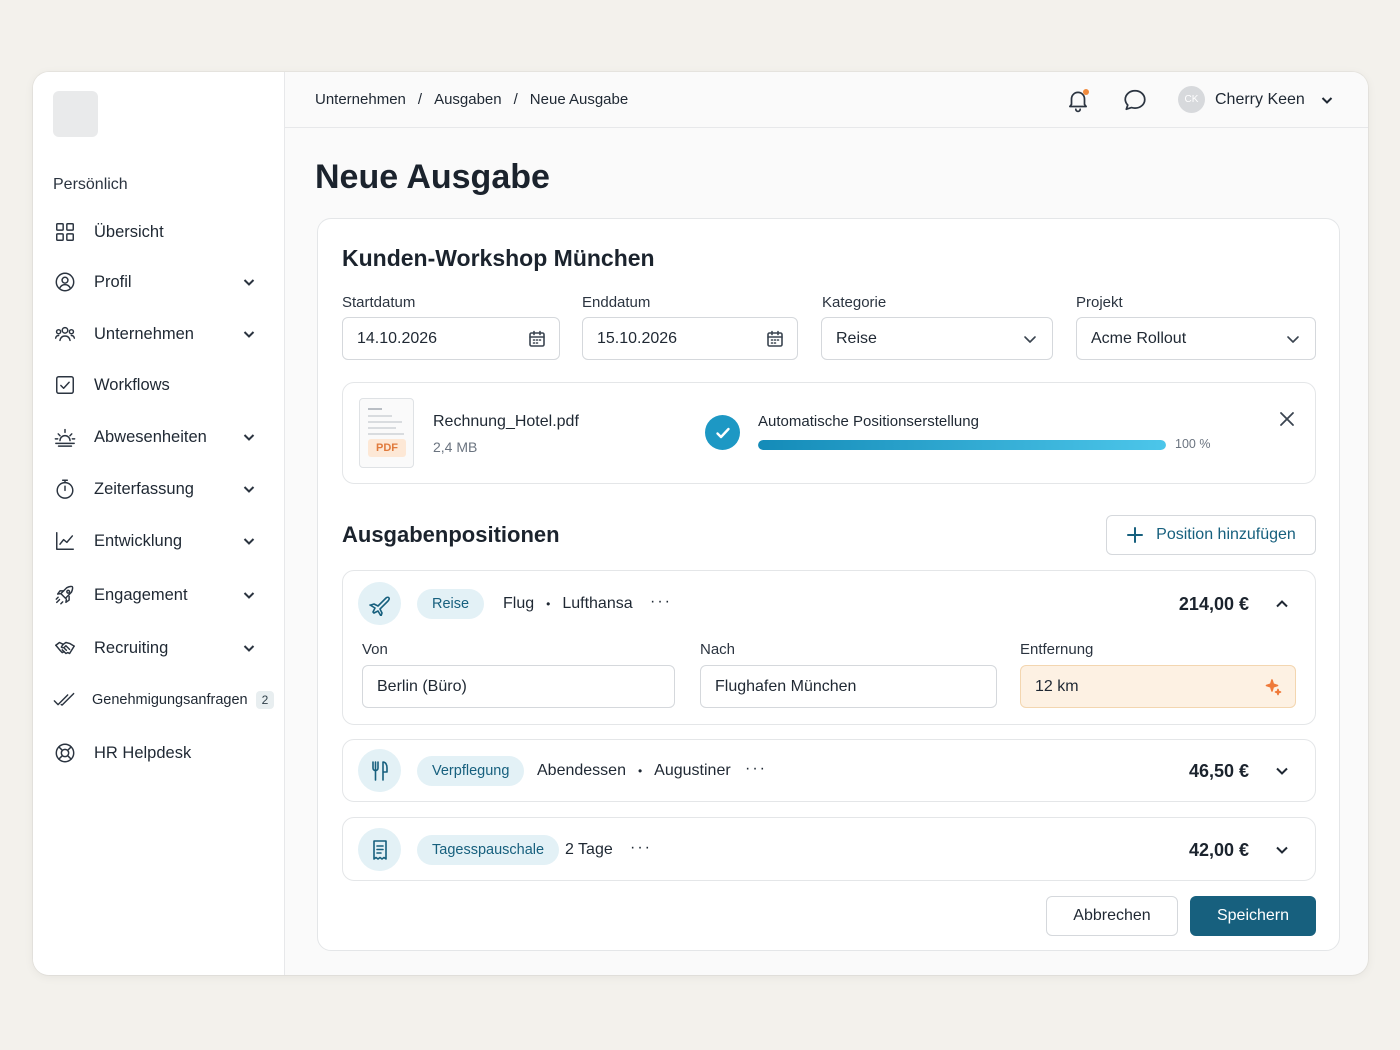 The height and width of the screenshot is (1050, 1400). What do you see at coordinates (75, 114) in the screenshot?
I see `company-logo` at bounding box center [75, 114].